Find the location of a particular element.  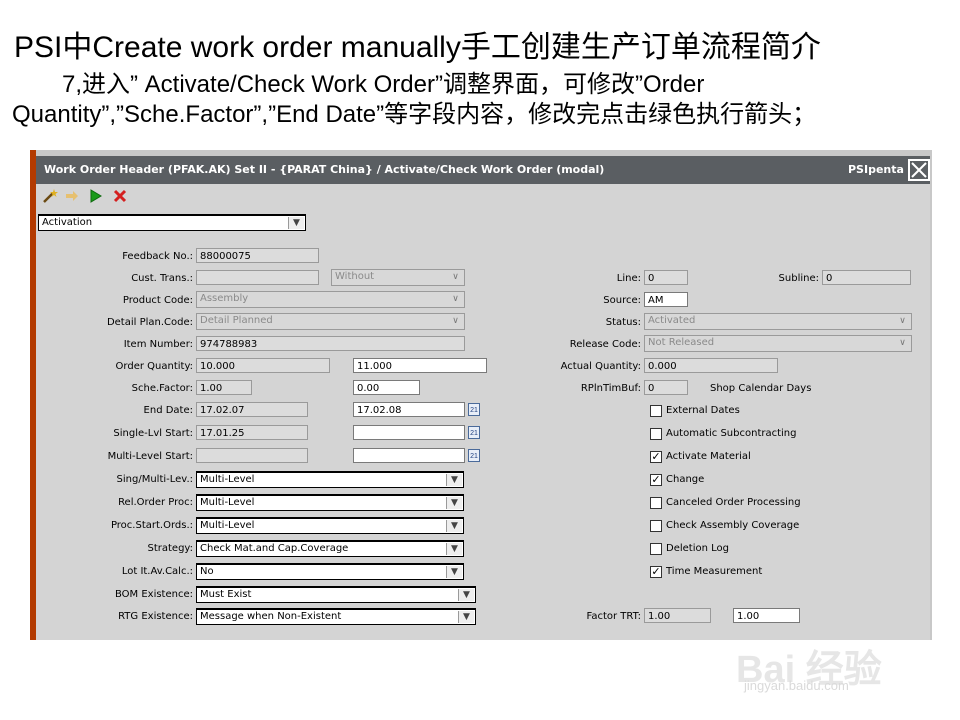

detail-plan-code-select: Detail Planned ∨ is located at coordinates (330, 321).